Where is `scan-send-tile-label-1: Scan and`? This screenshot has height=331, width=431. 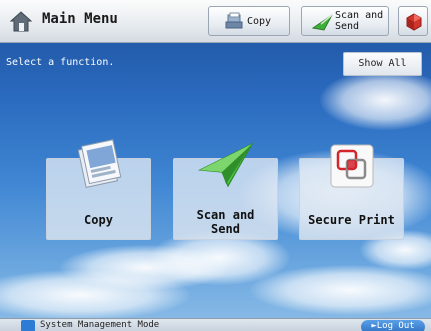
scan-send-tile-label-1: Scan and is located at coordinates (225, 215).